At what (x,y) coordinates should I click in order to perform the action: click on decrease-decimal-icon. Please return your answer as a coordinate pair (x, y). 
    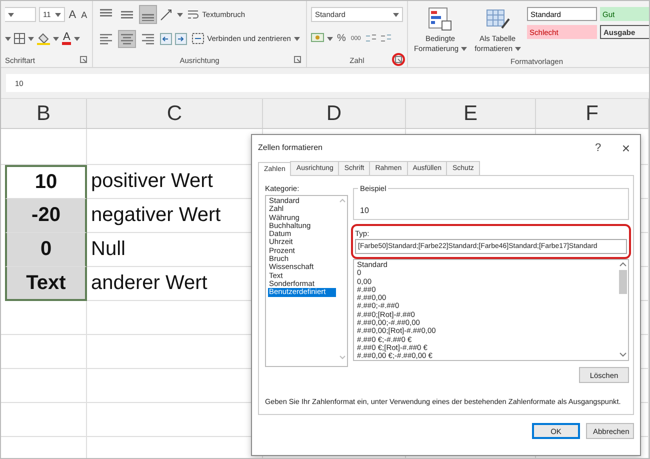
    Looking at the image, I should click on (386, 38).